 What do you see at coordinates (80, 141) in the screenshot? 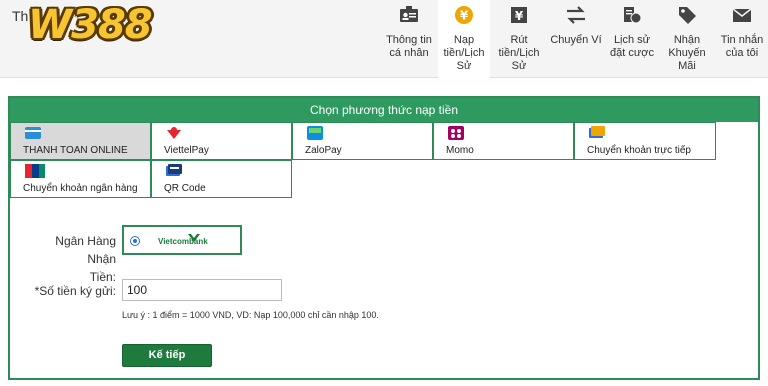
I see `method-thanh-toan-online: THANH TOAN ONLINE` at bounding box center [80, 141].